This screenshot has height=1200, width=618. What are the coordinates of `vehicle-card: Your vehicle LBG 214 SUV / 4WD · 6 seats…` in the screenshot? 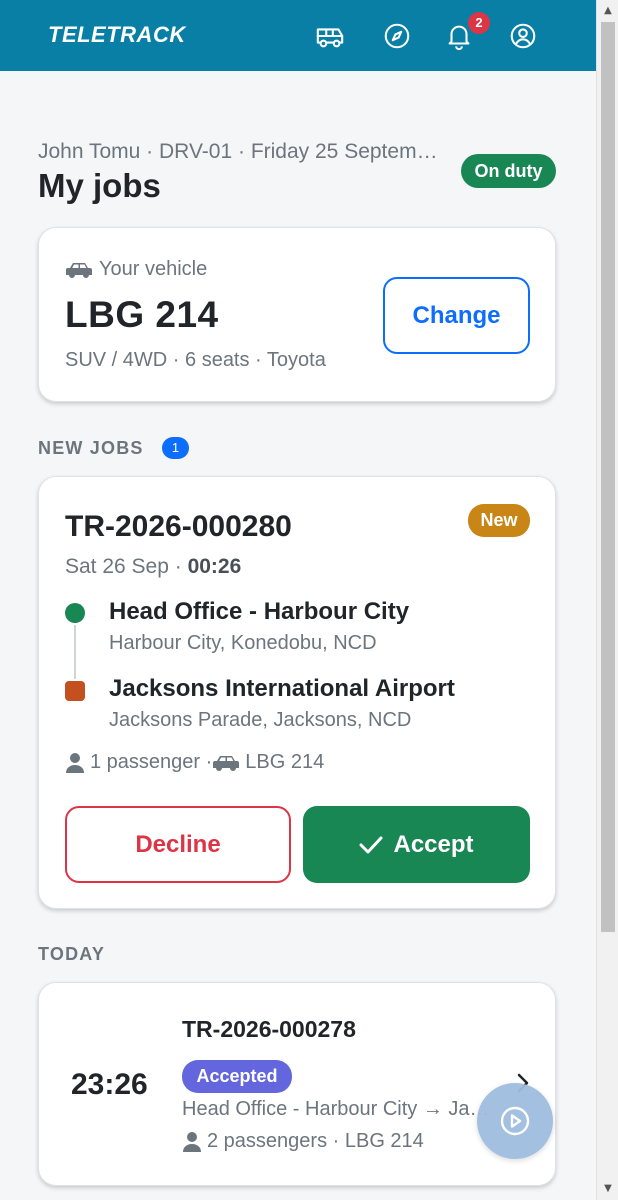 It's located at (297, 314).